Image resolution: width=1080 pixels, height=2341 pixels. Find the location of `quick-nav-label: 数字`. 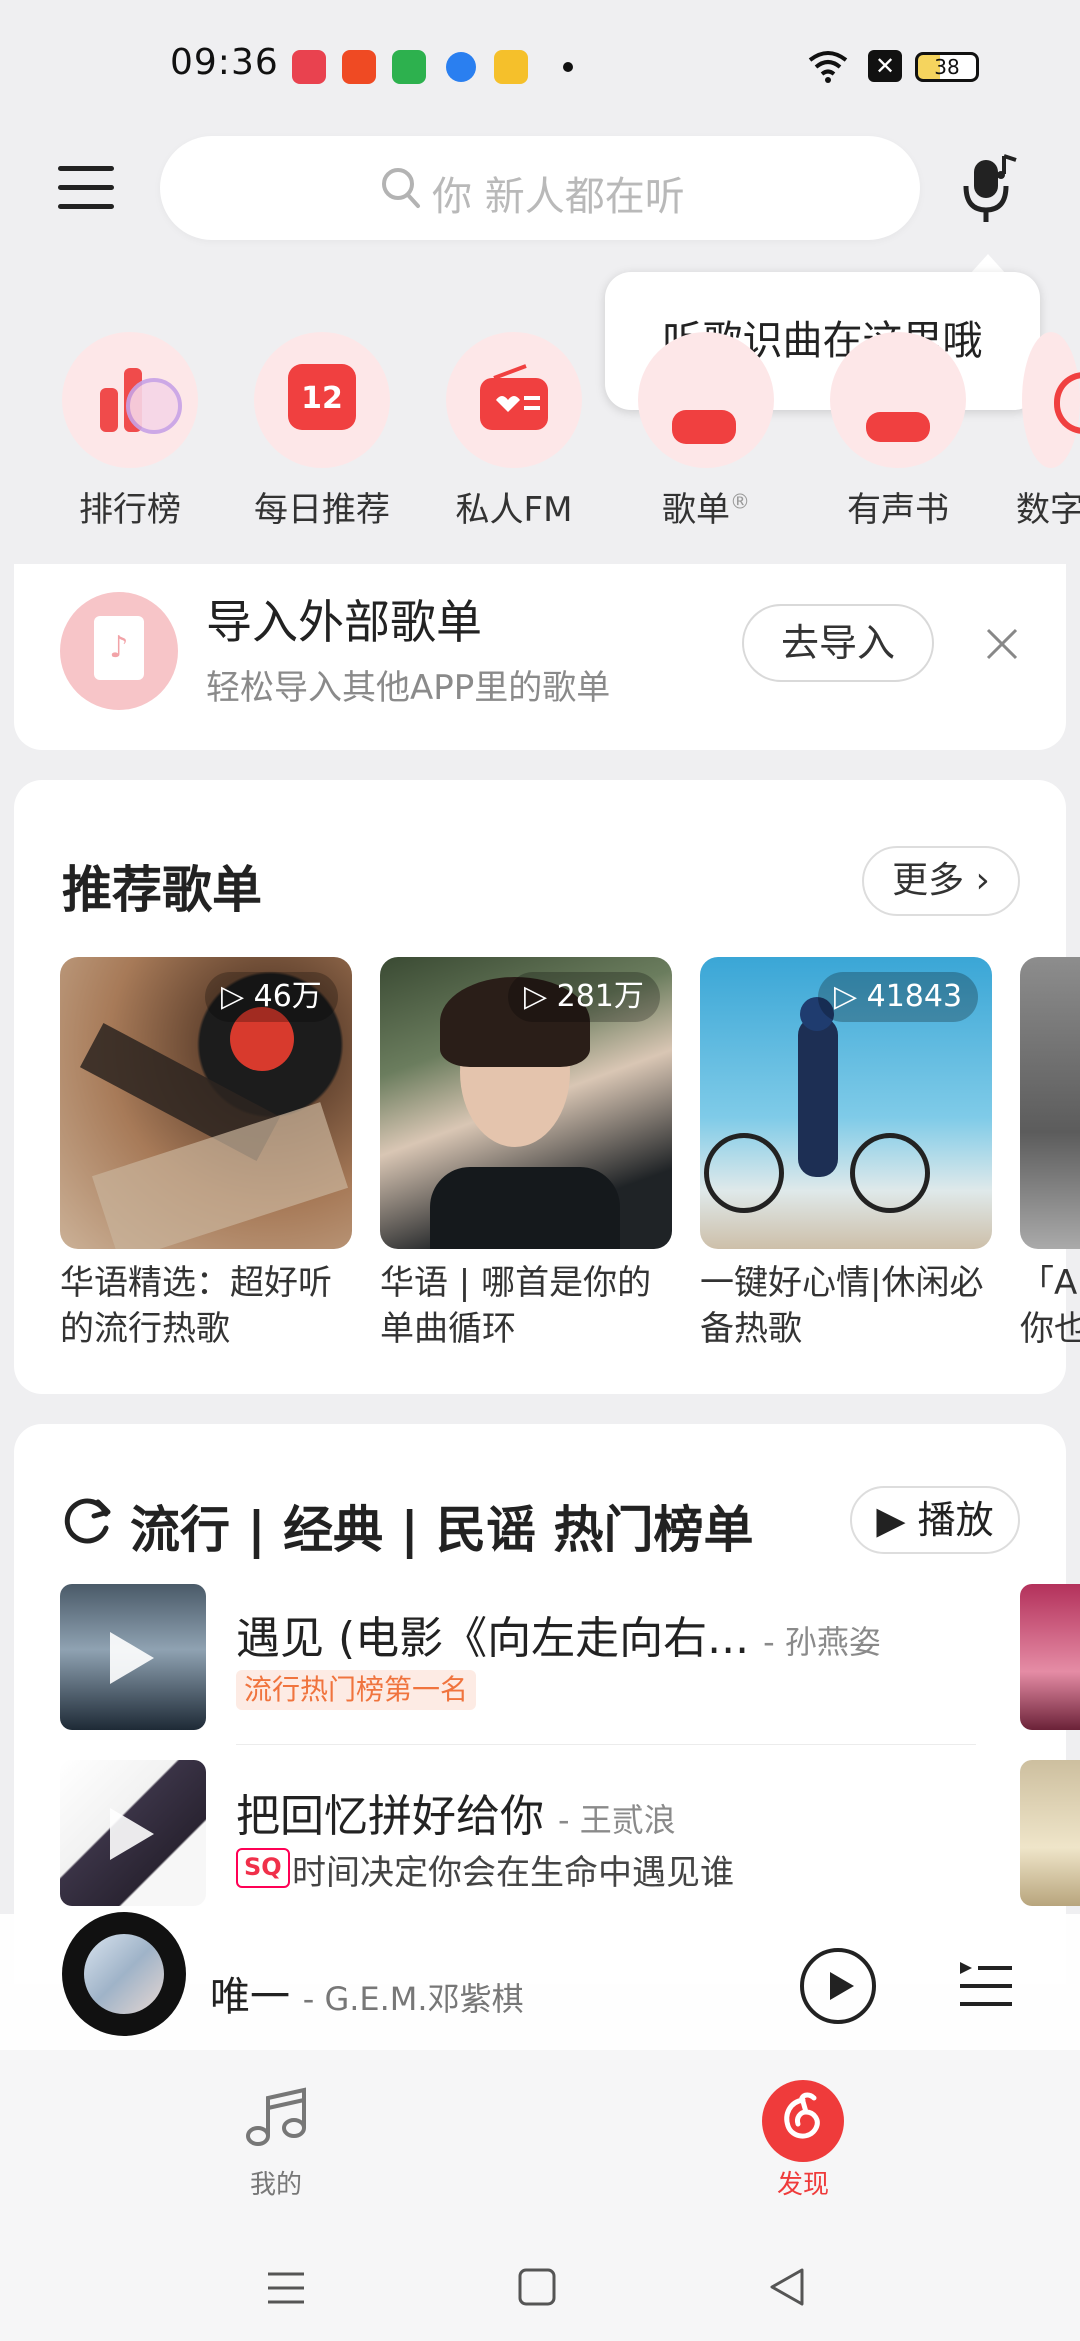

quick-nav-label: 数字 is located at coordinates (1048, 510).